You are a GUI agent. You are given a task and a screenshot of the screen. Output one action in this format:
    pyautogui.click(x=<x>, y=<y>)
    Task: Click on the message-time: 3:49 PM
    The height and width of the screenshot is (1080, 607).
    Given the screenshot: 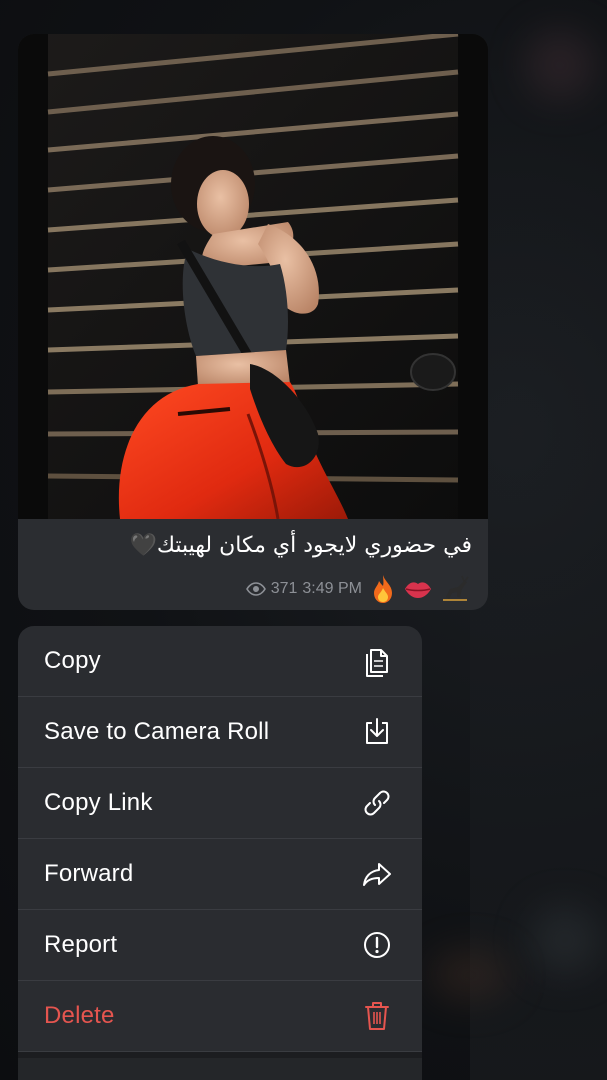 What is the action you would take?
    pyautogui.click(x=332, y=588)
    